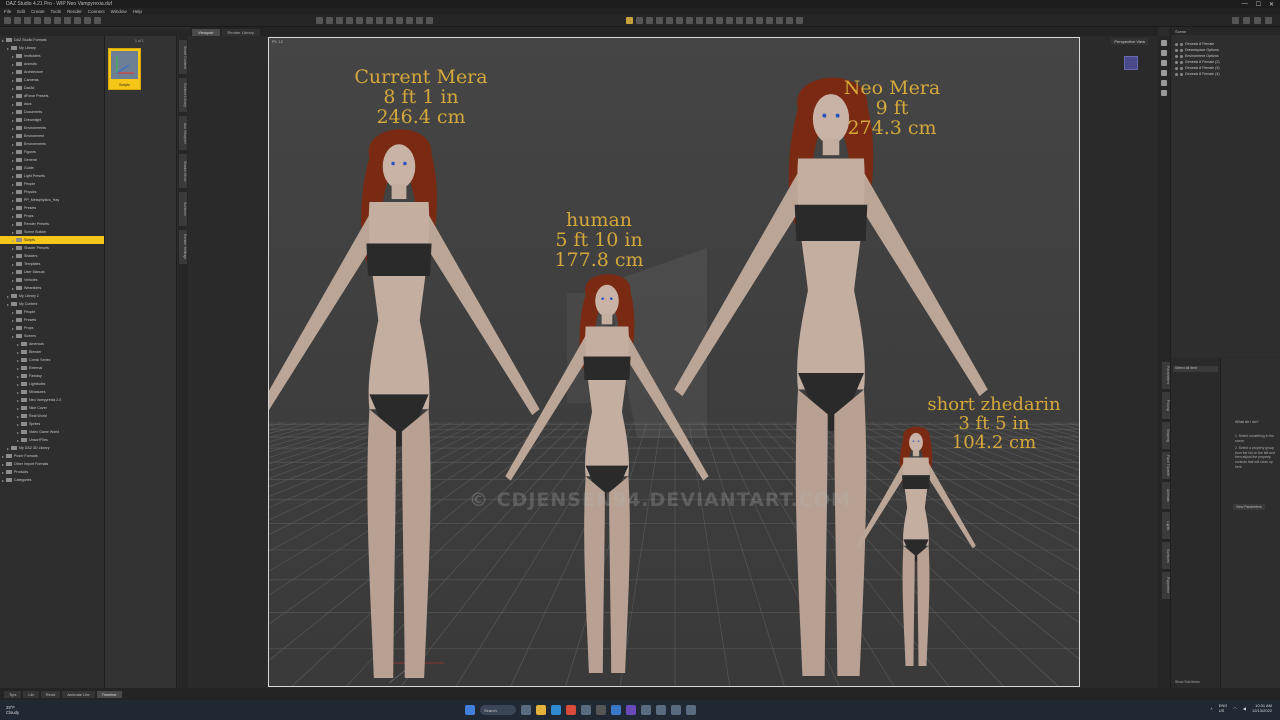 The height and width of the screenshot is (720, 1280). I want to click on maximize-icon: ☐, so click(1258, 4).